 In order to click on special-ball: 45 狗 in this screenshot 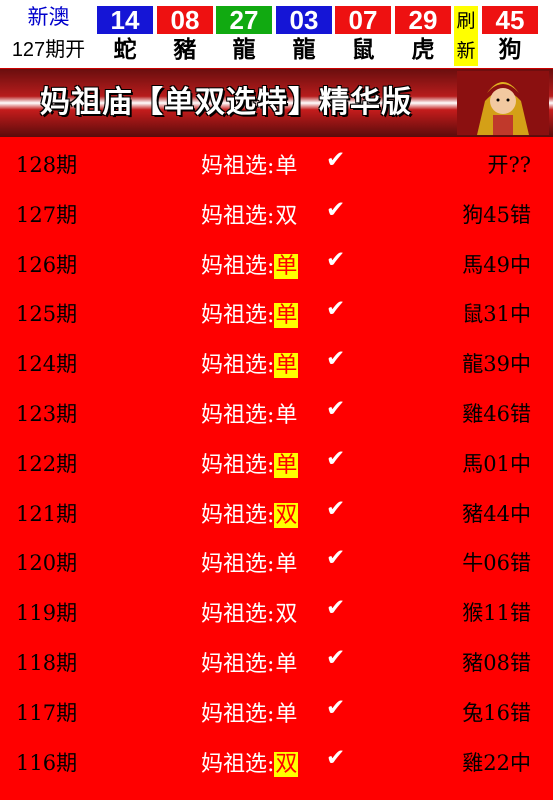, I will do `click(510, 36)`.